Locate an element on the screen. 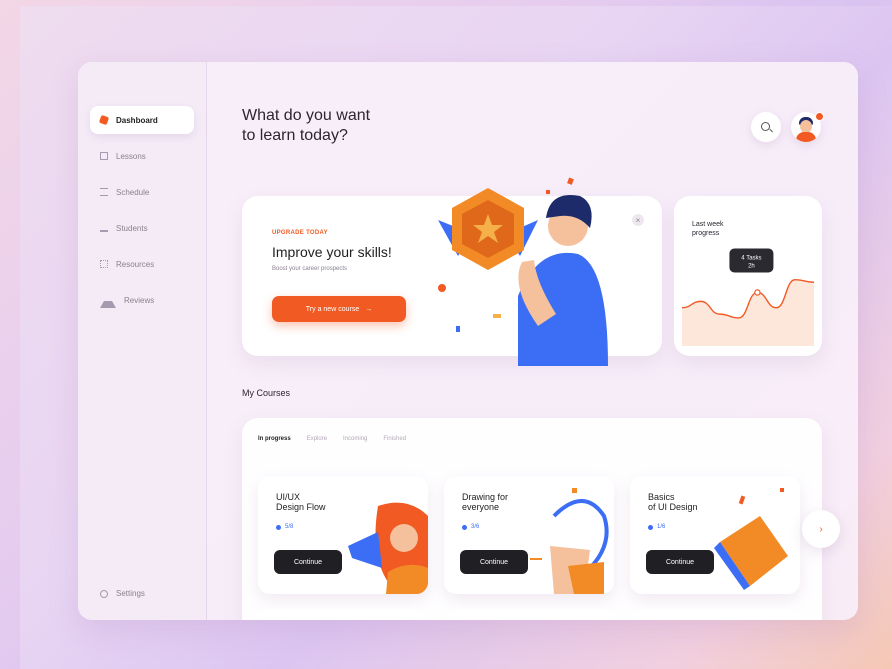  chevron-right-icon: › is located at coordinates (821, 529).